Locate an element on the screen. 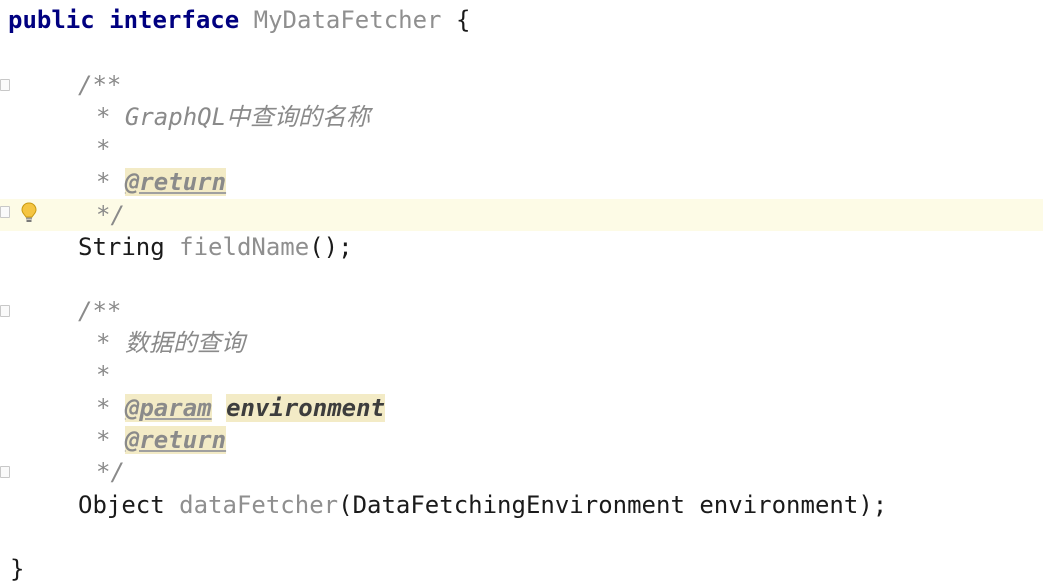  close-paren: ); is located at coordinates (873, 505).